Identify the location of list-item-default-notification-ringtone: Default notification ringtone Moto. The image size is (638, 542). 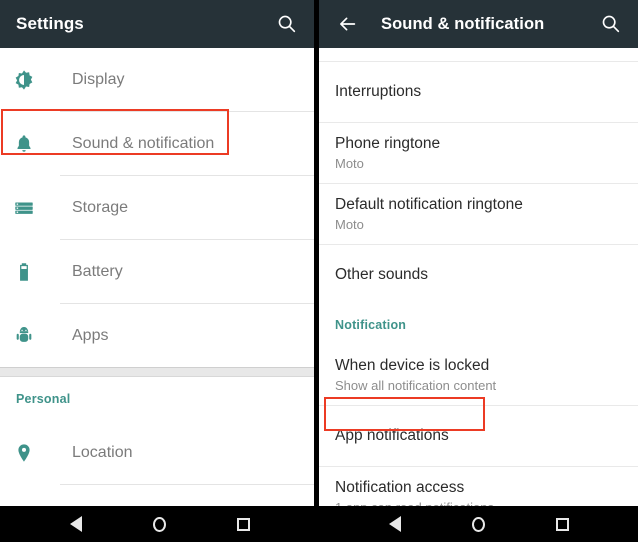
(478, 214).